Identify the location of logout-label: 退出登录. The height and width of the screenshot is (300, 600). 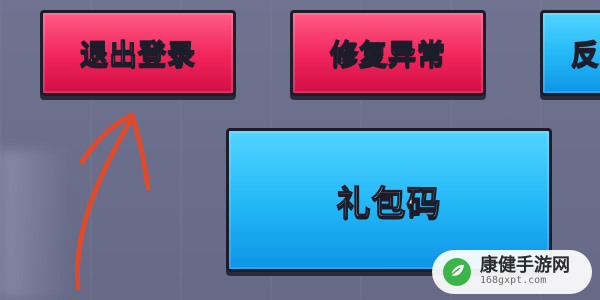
(137, 54).